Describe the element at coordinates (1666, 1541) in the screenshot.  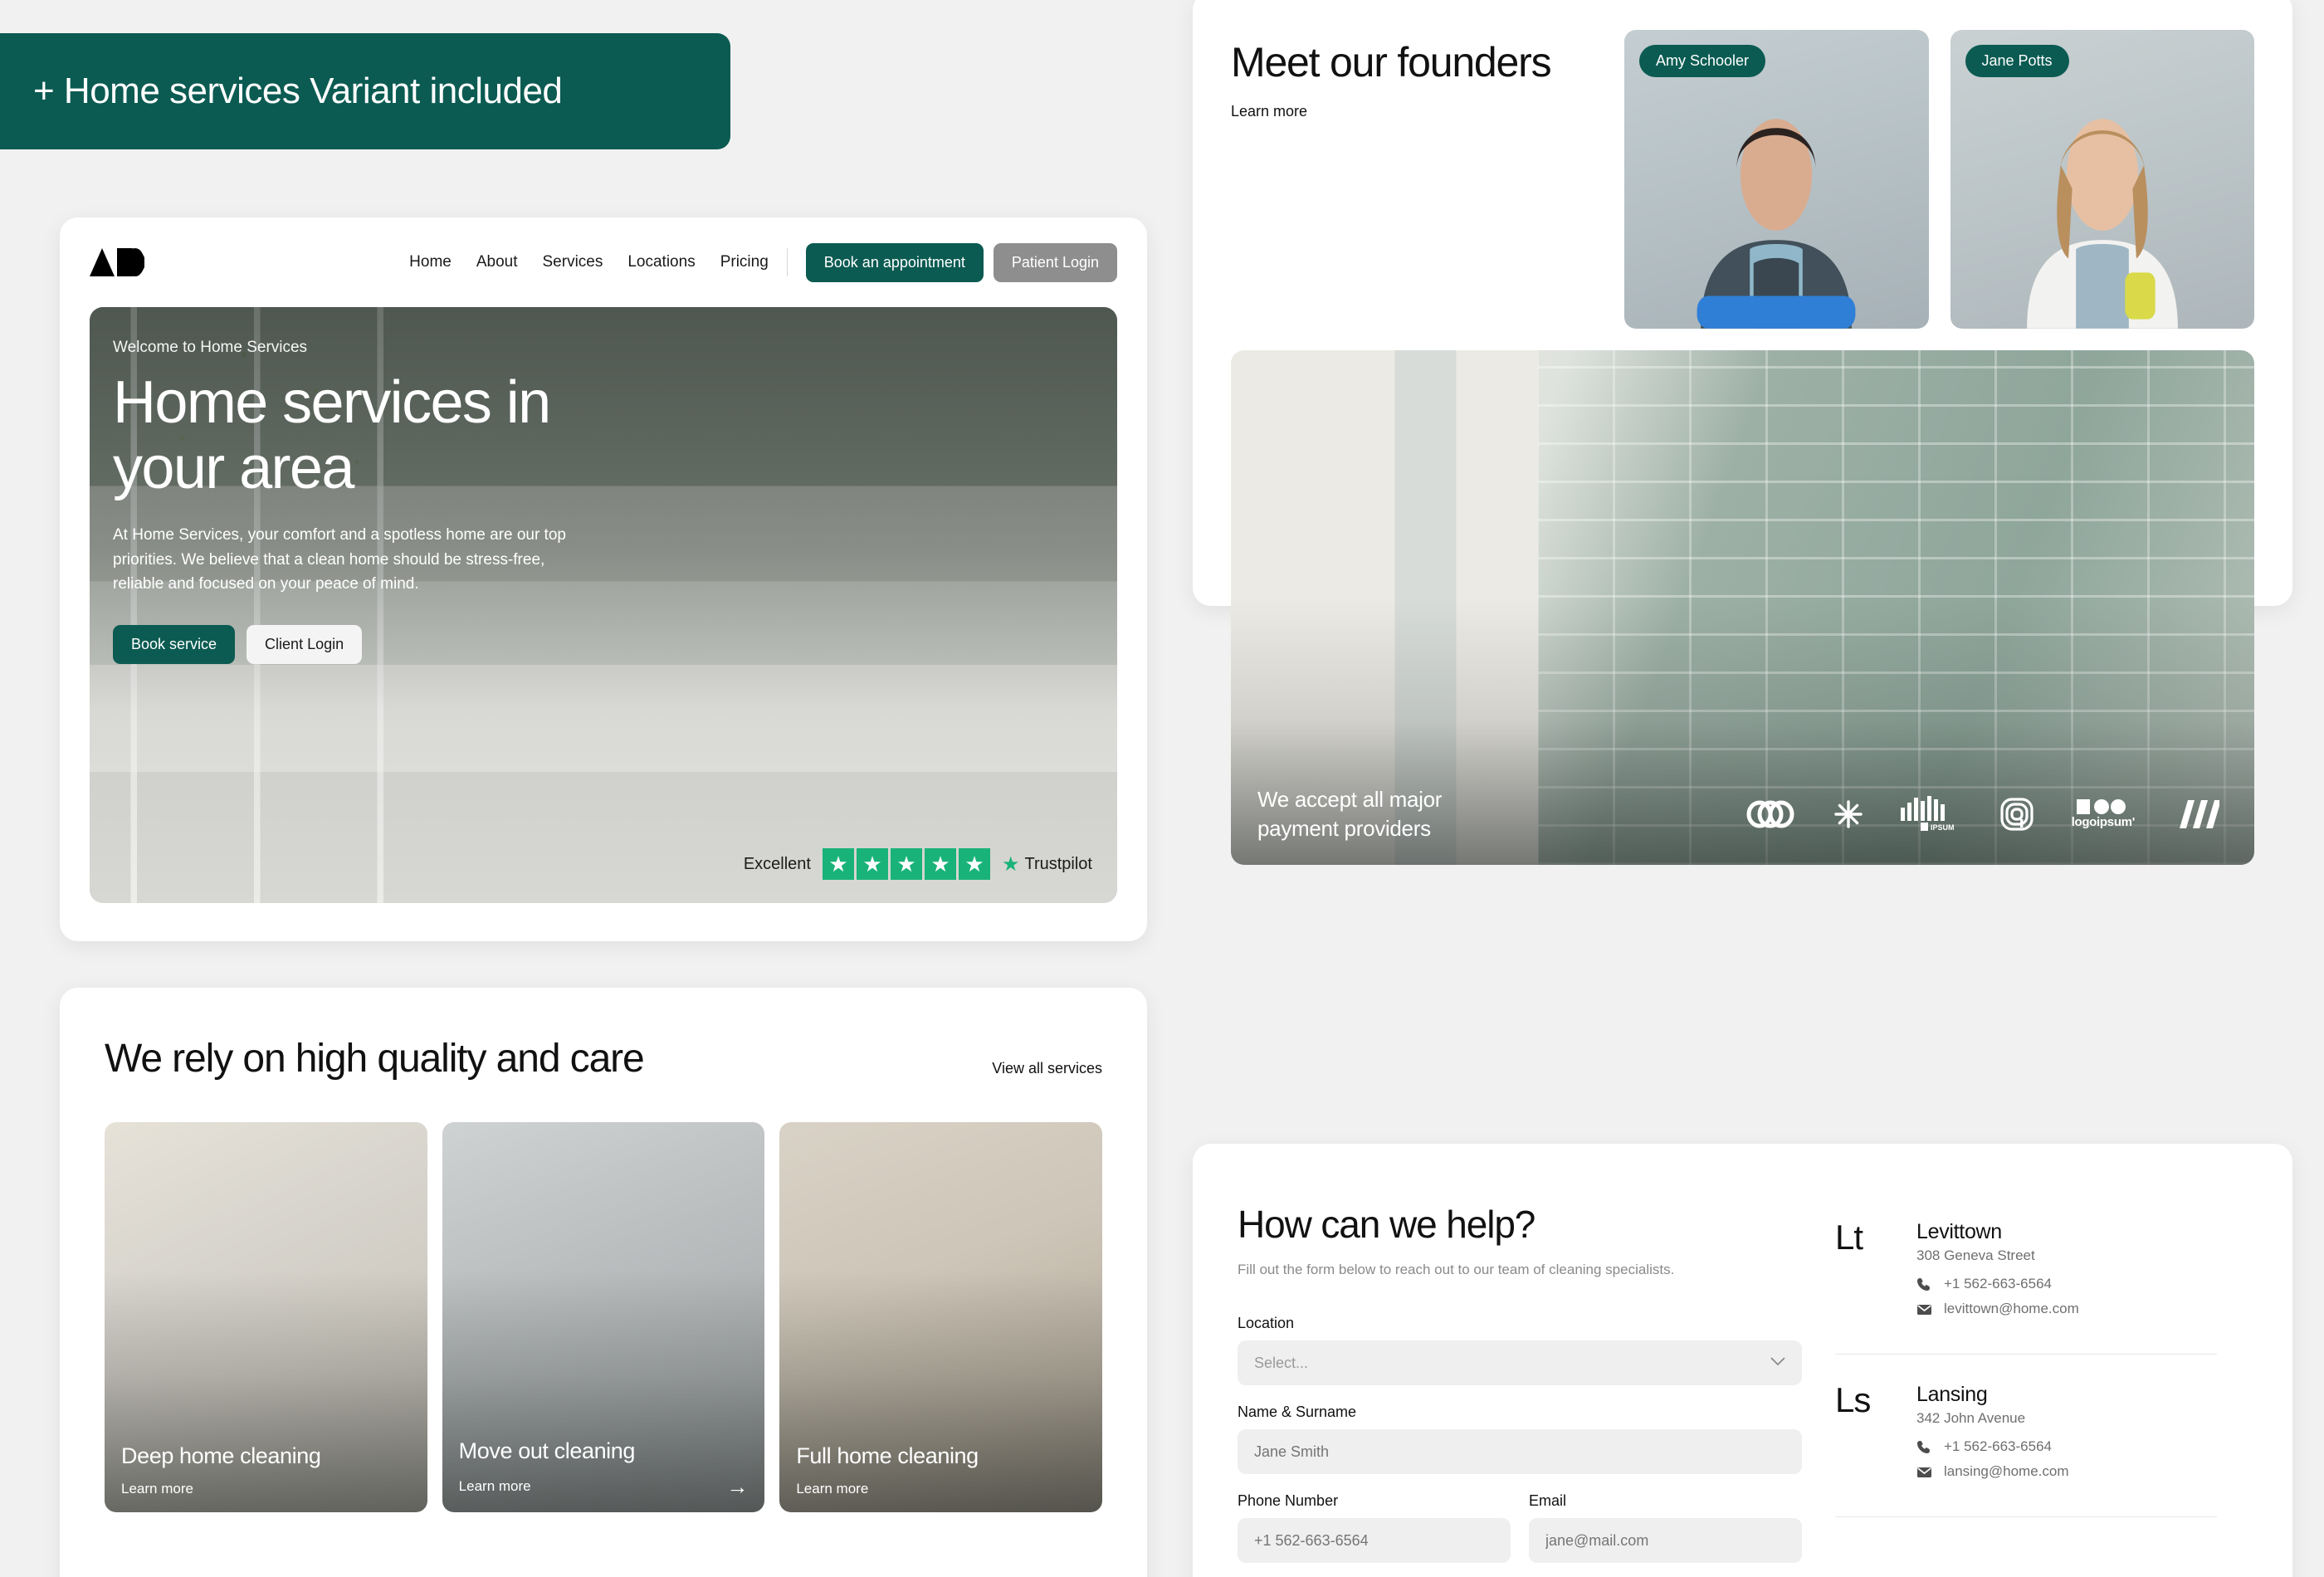
I see `email-input` at that location.